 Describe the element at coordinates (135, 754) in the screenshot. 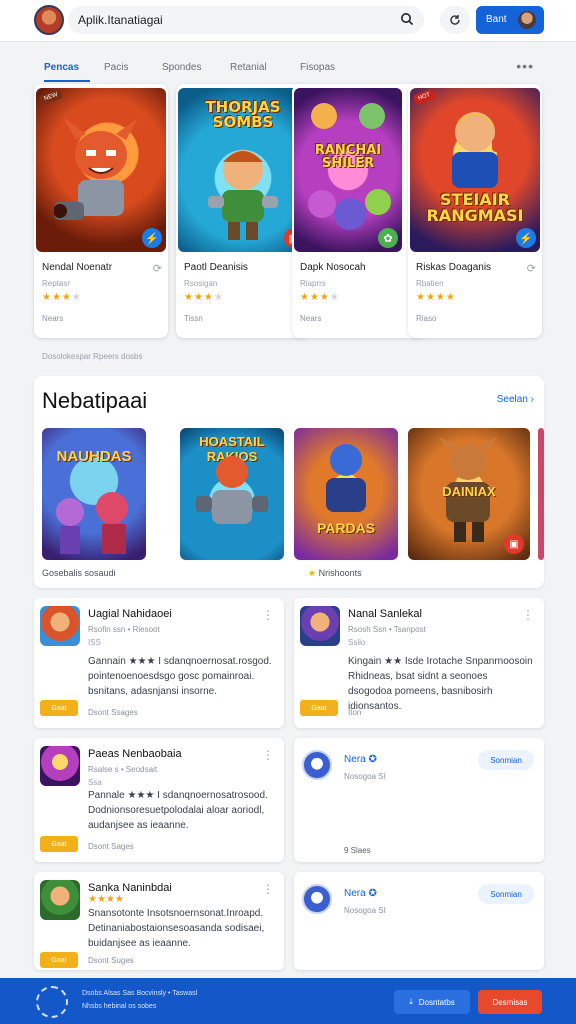

I see `review-title: Paeas Nenbaobaia` at that location.